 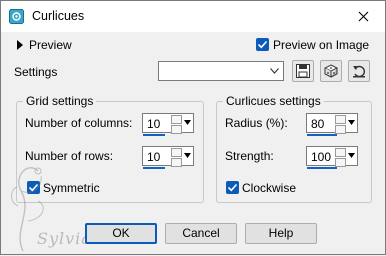 What do you see at coordinates (36, 72) in the screenshot?
I see `settings-label: Settings` at bounding box center [36, 72].